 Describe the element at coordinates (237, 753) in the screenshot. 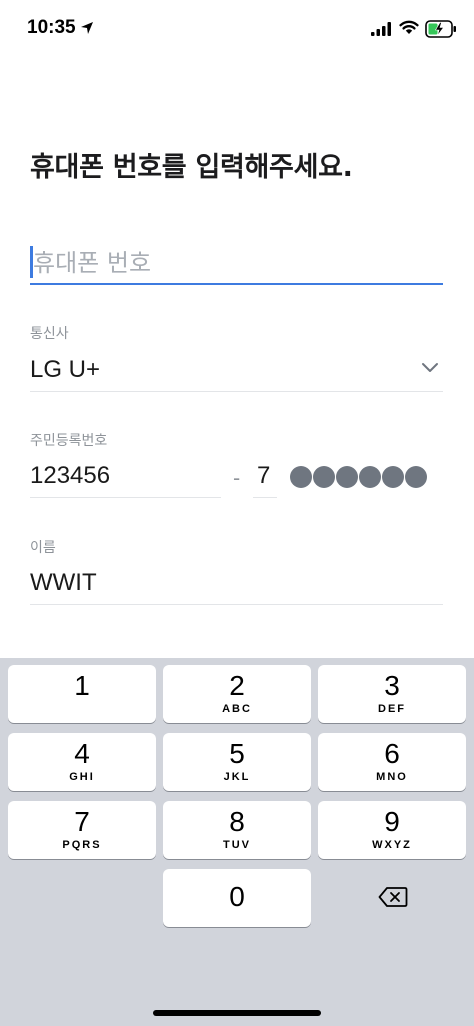

I see `key-digit: 5` at that location.